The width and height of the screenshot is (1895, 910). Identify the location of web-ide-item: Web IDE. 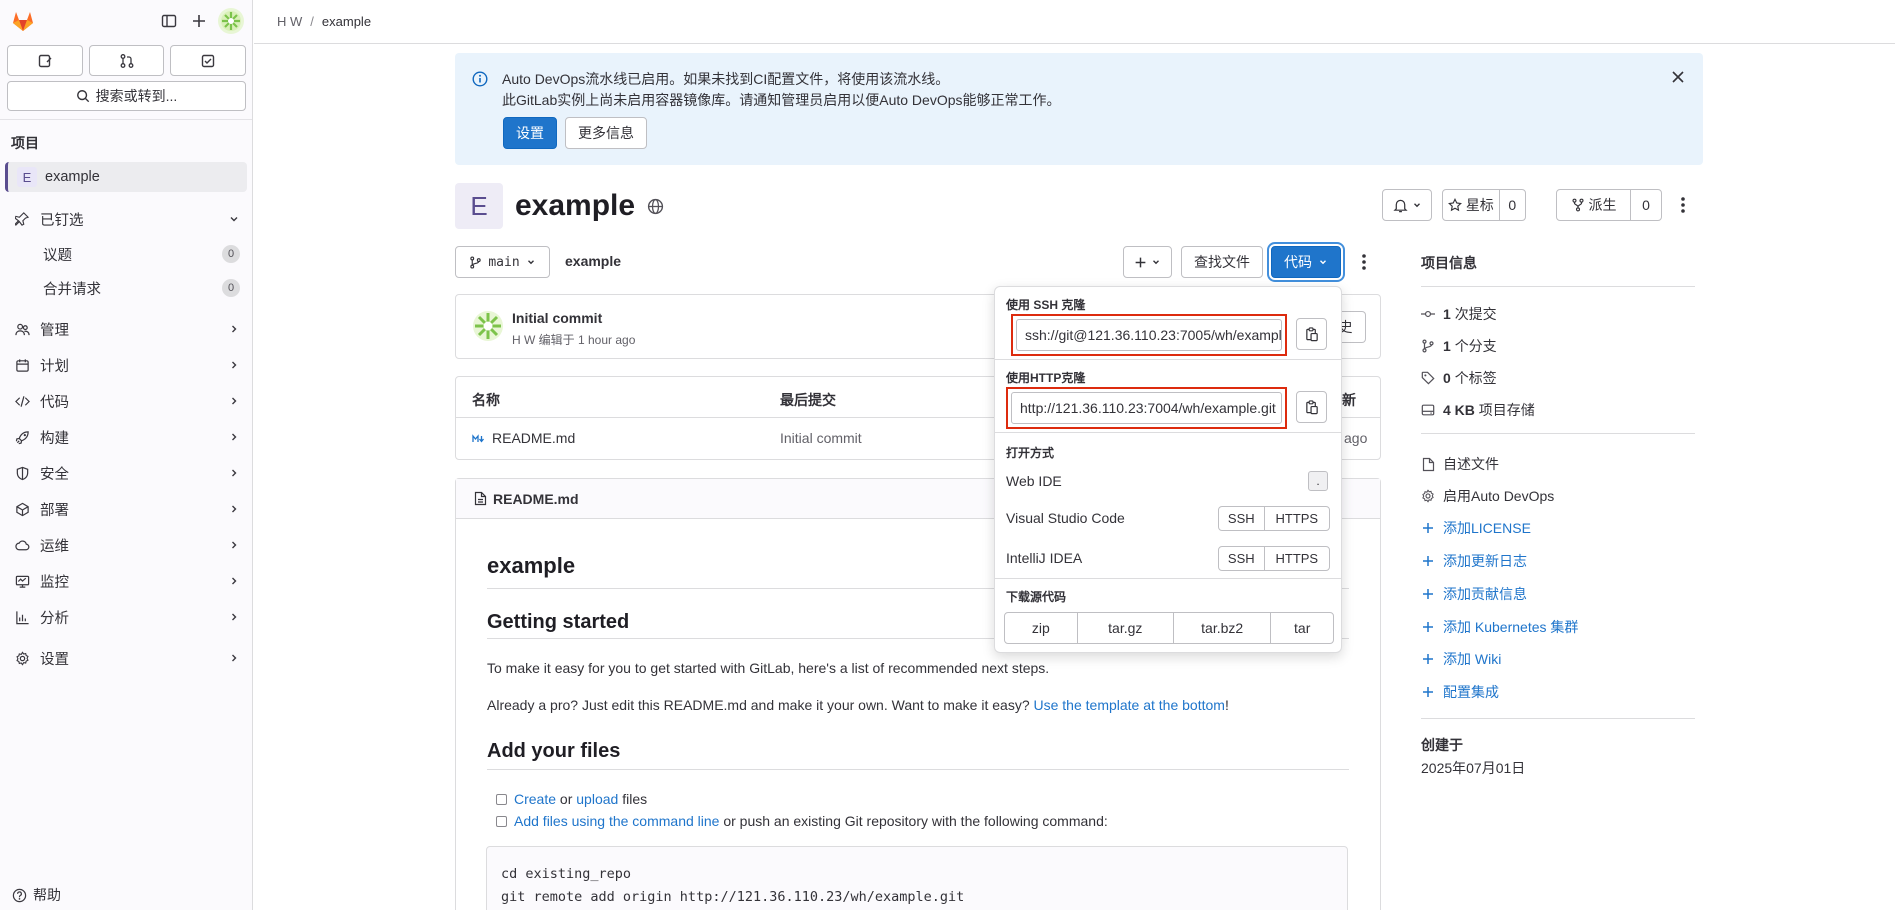
(1034, 481).